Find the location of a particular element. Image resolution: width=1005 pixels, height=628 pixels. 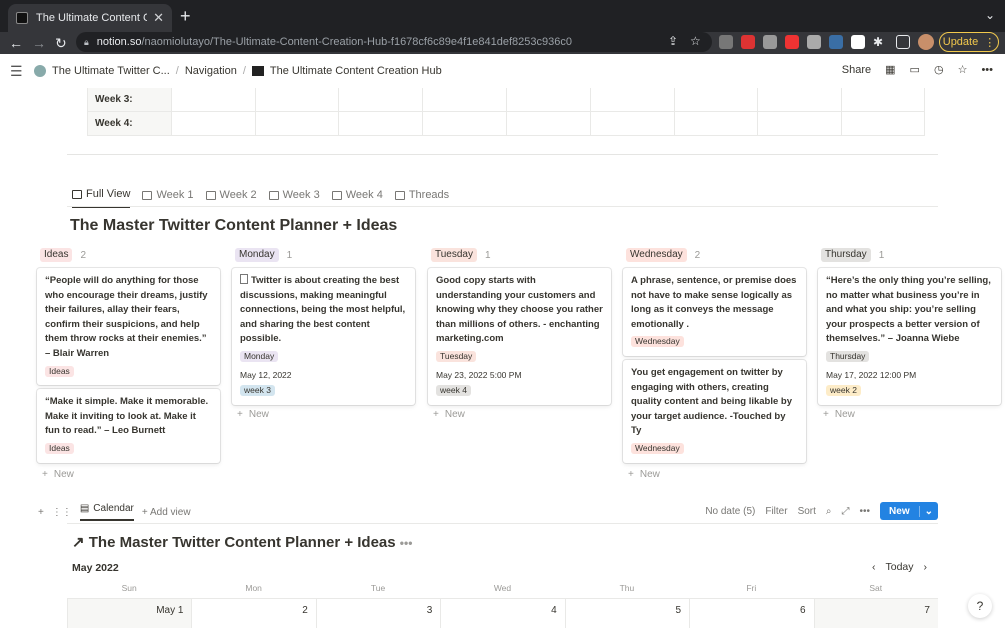

updates-clock-icon: ◷ is located at coordinates (939, 69).